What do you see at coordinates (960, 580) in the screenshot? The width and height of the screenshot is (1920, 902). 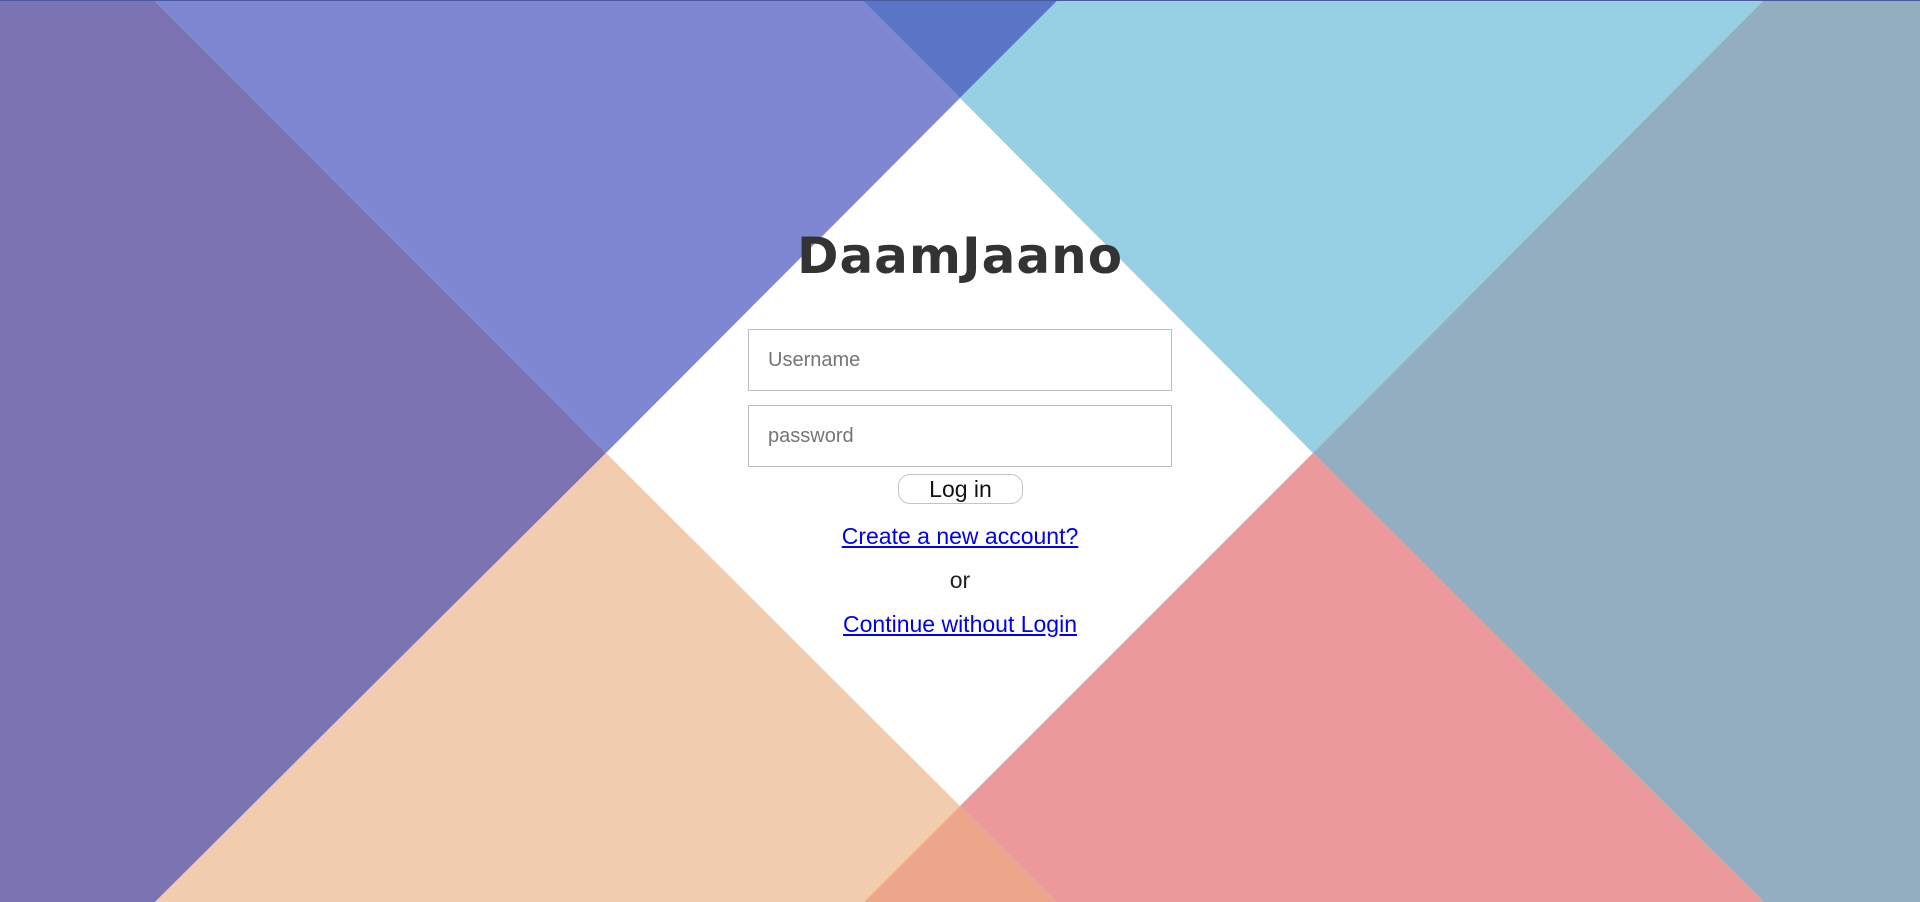 I see `or-separator: or` at bounding box center [960, 580].